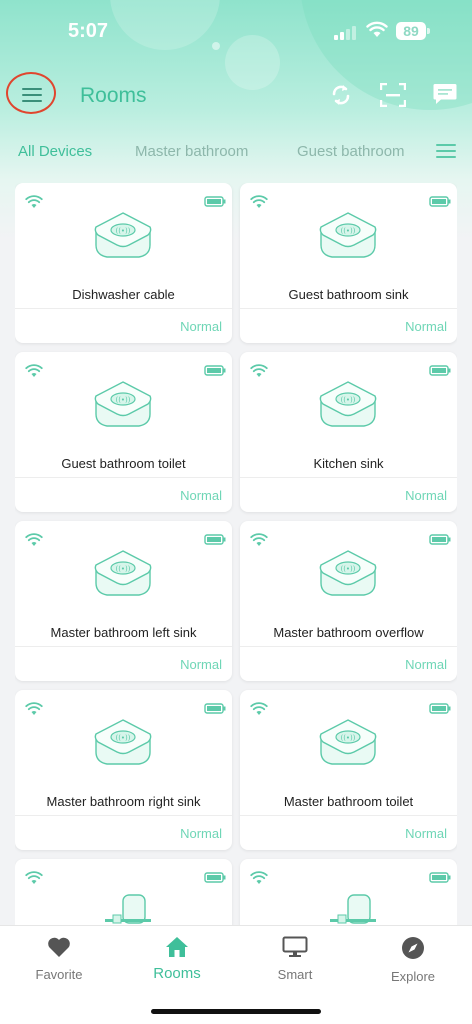 The width and height of the screenshot is (472, 1024). What do you see at coordinates (59, 959) in the screenshot?
I see `nav-favorite: Favorite` at bounding box center [59, 959].